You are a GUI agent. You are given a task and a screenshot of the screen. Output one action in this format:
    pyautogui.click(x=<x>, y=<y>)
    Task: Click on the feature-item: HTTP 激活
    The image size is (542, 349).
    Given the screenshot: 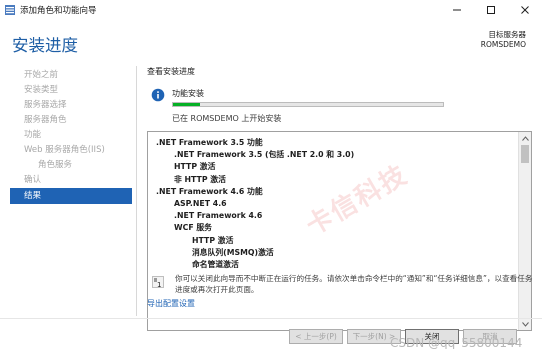 What is the action you would take?
    pyautogui.click(x=195, y=167)
    